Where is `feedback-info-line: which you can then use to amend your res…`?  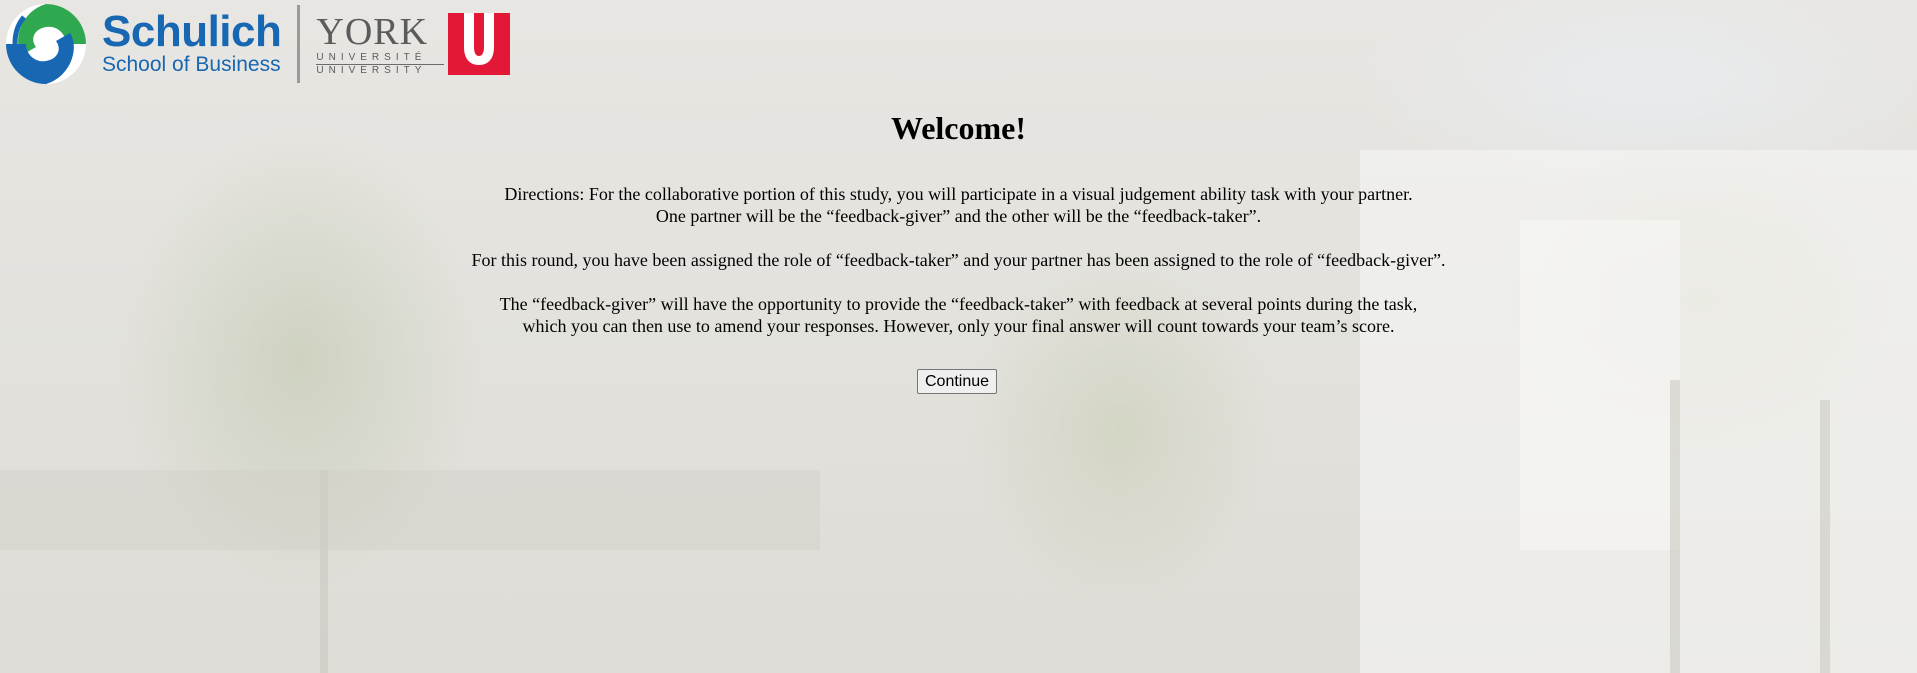
feedback-info-line: which you can then use to amend your res… is located at coordinates (958, 326).